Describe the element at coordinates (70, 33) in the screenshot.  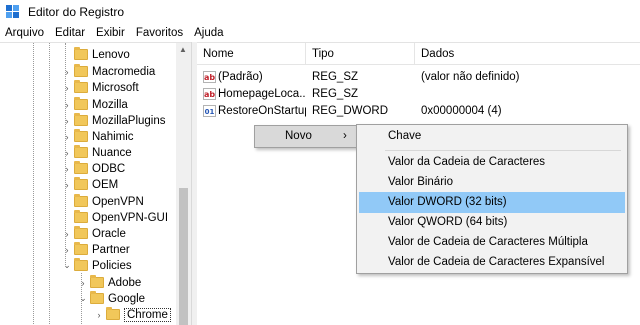
I see `menu-editar: Editar` at that location.